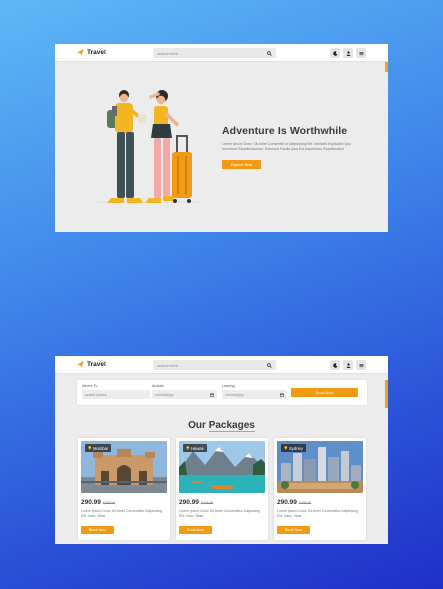  I want to click on location-name: Sydney, so click(296, 448).